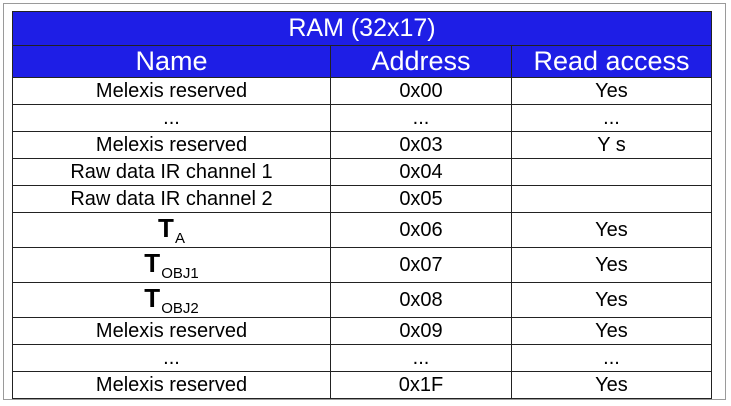 This screenshot has width=731, height=406. What do you see at coordinates (180, 273) in the screenshot?
I see `symbol-subscript: OBJ1` at bounding box center [180, 273].